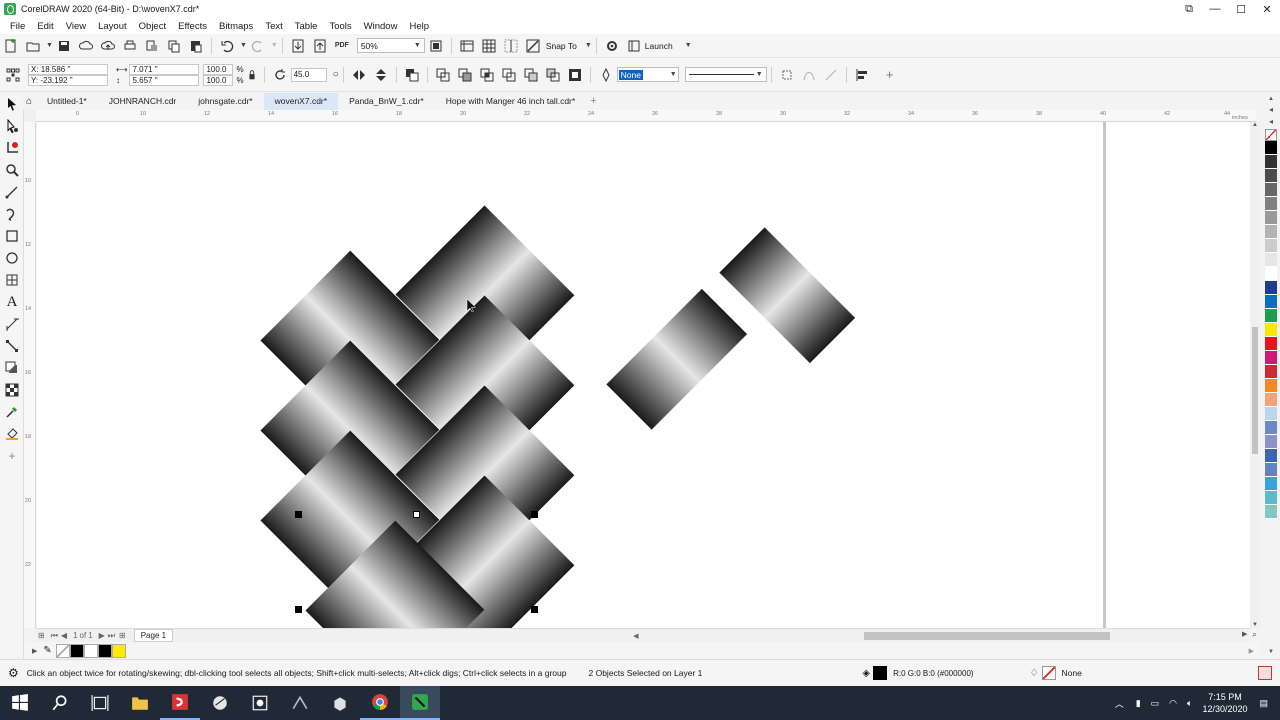 This screenshot has height=720, width=1280. I want to click on menu-view: View, so click(76, 26).